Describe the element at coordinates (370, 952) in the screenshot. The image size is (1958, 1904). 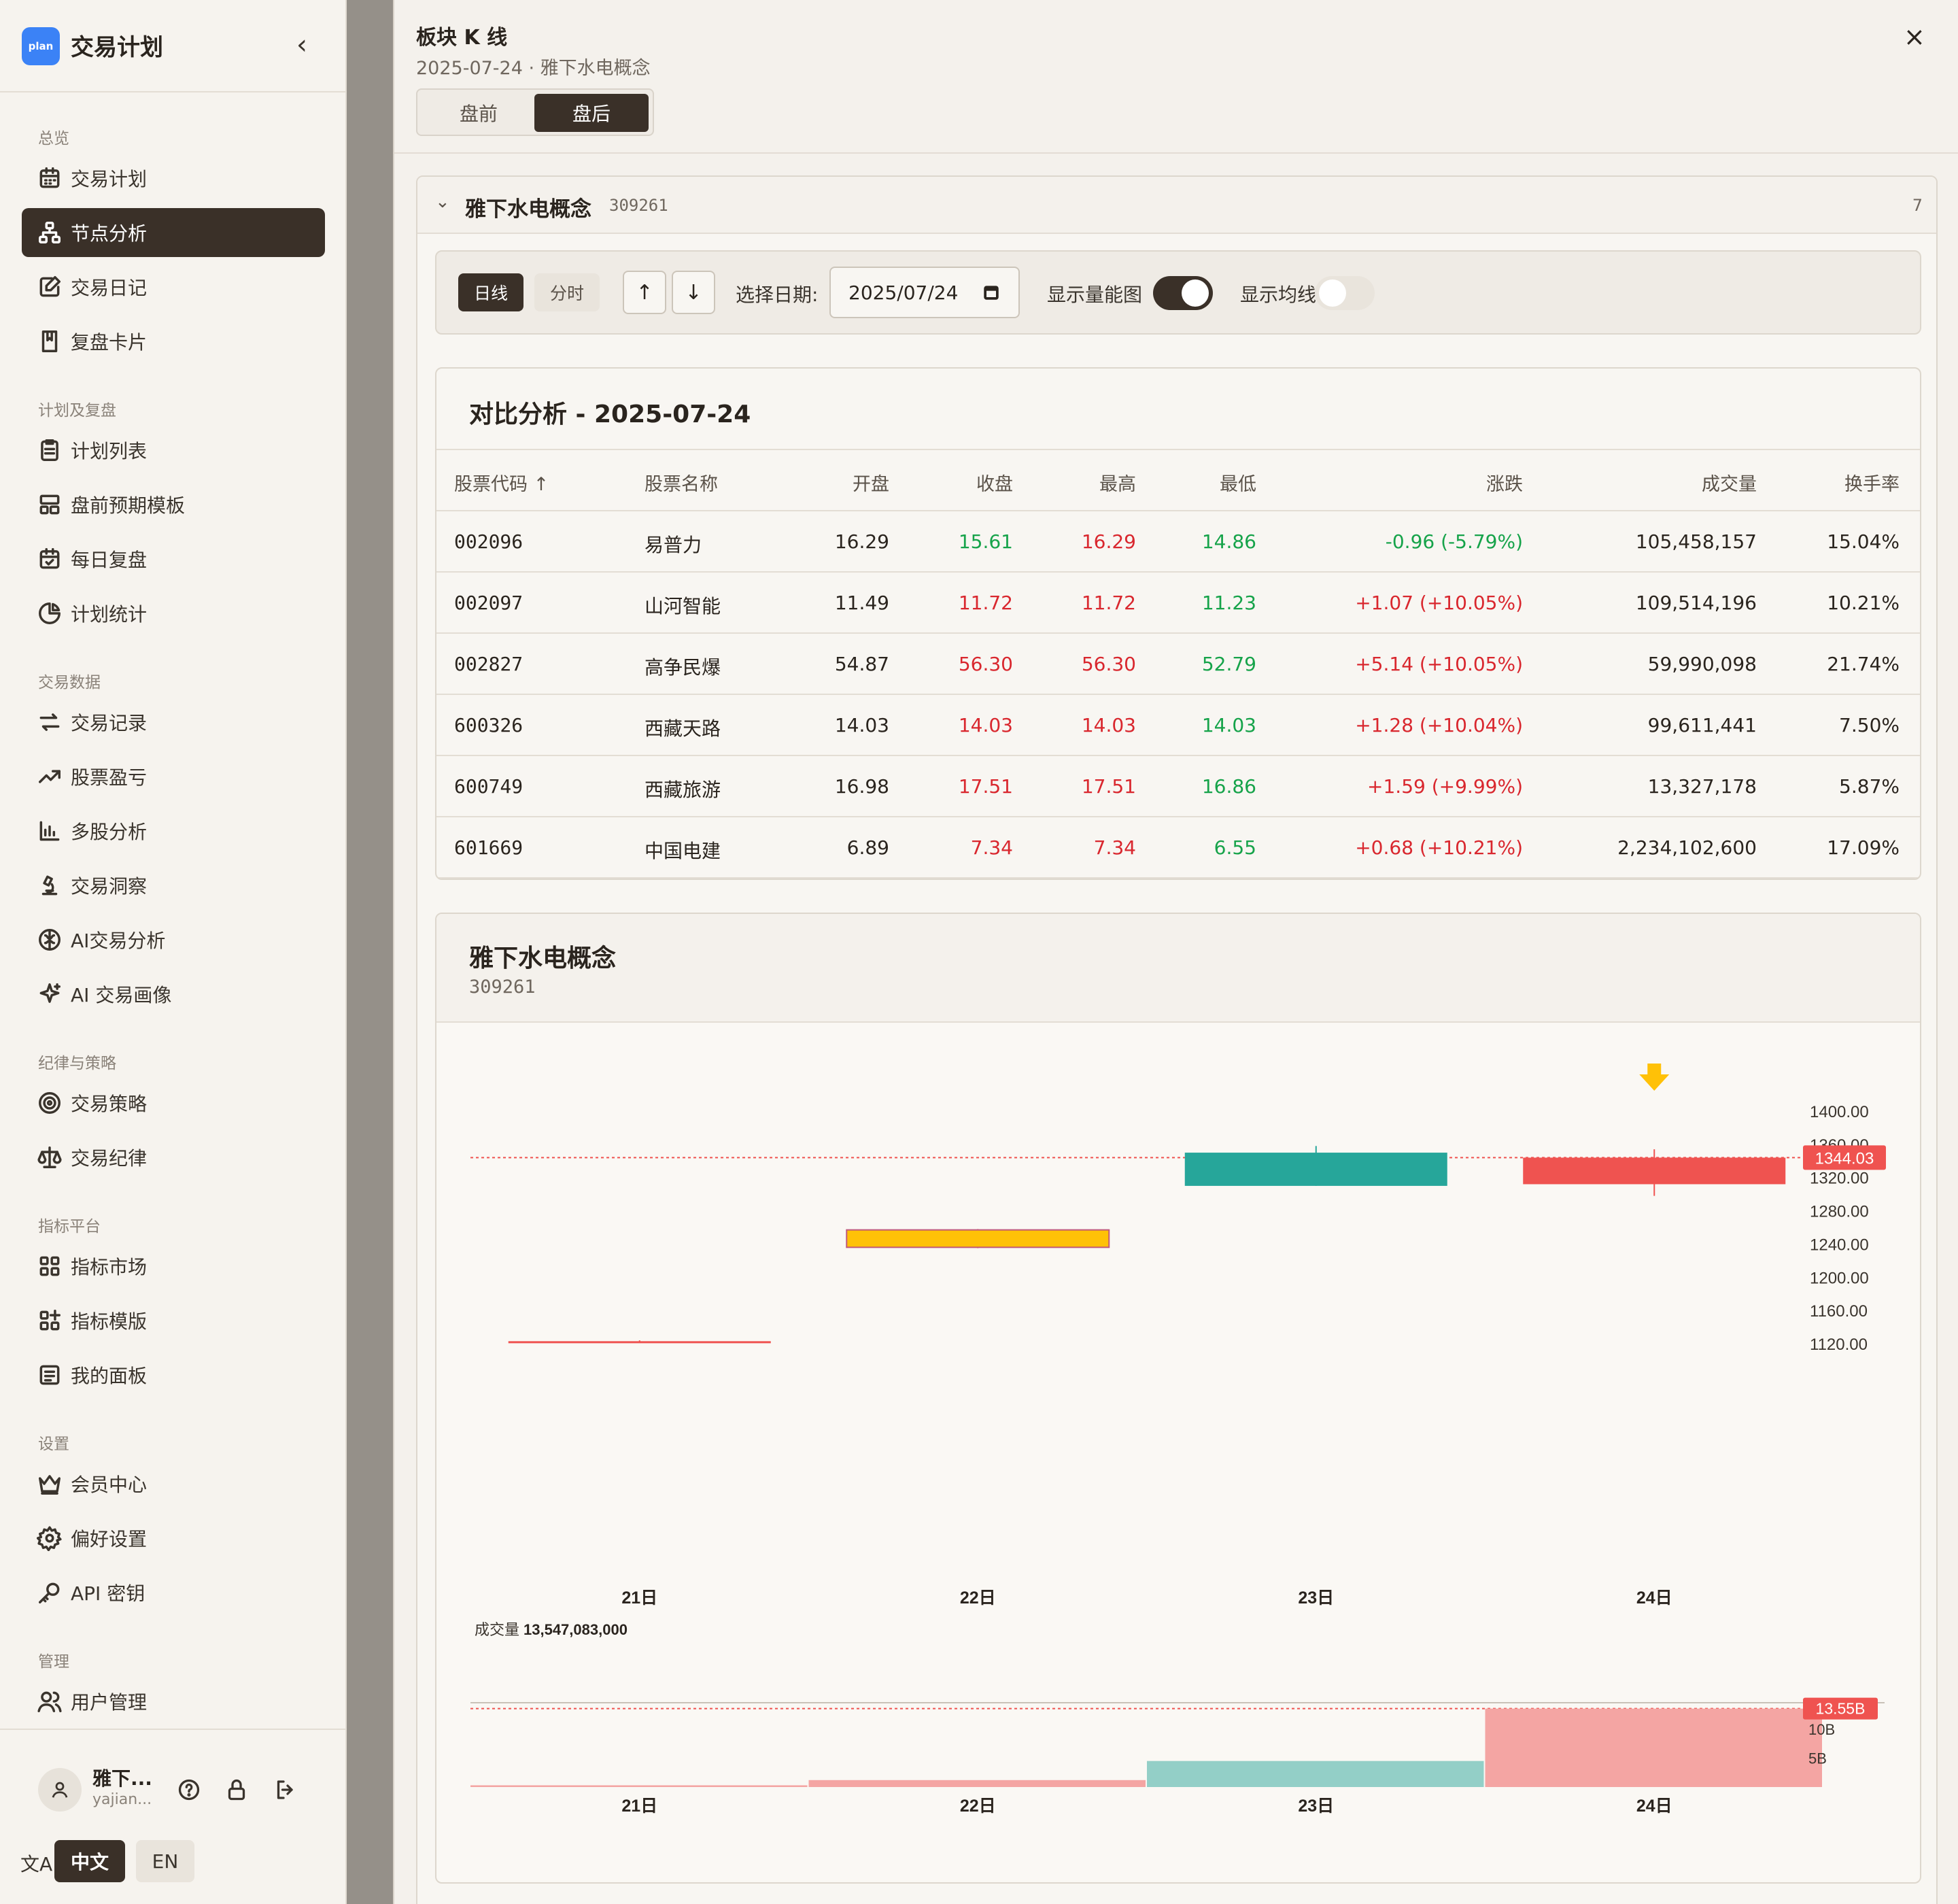
I see `backdrop` at that location.